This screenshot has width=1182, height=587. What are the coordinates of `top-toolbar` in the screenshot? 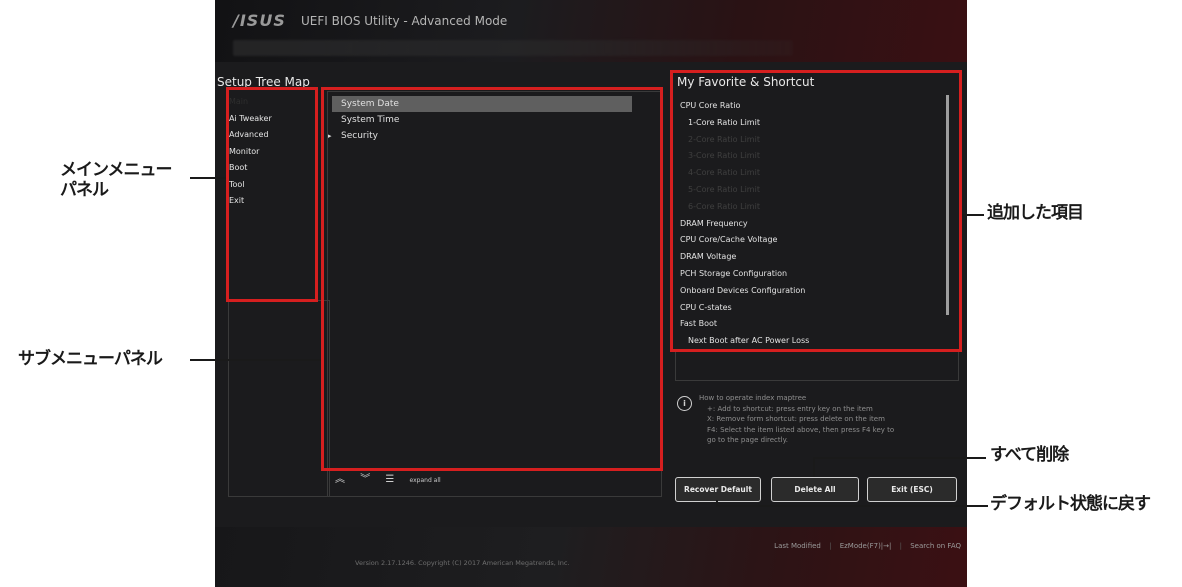 It's located at (513, 48).